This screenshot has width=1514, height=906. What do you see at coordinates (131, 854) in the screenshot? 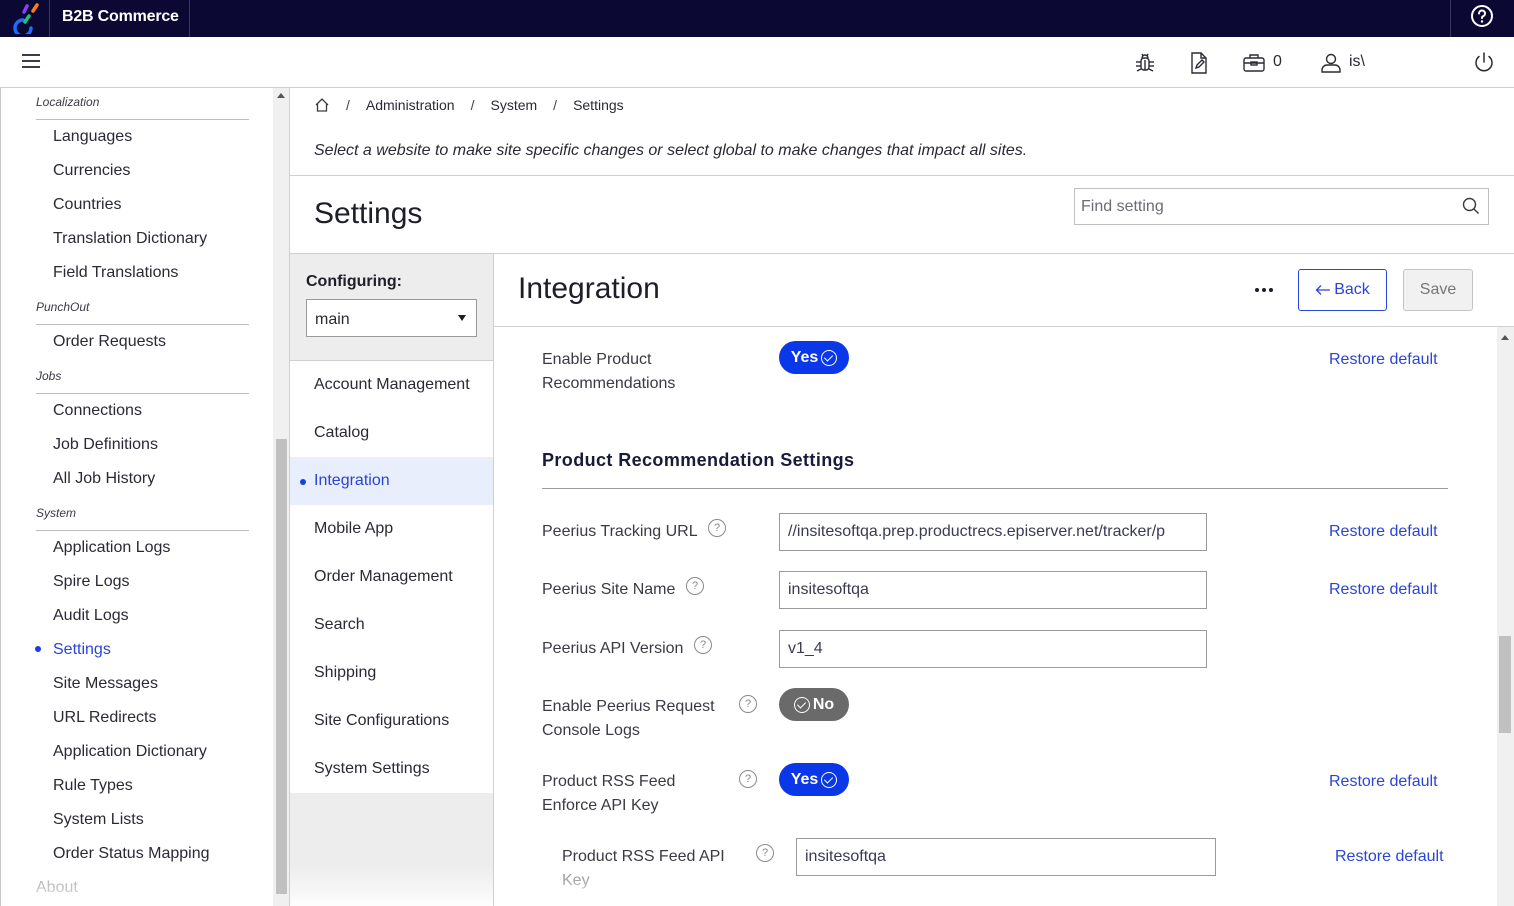
I see `nav-item-order-status-mapping: Order Status Mapping` at bounding box center [131, 854].